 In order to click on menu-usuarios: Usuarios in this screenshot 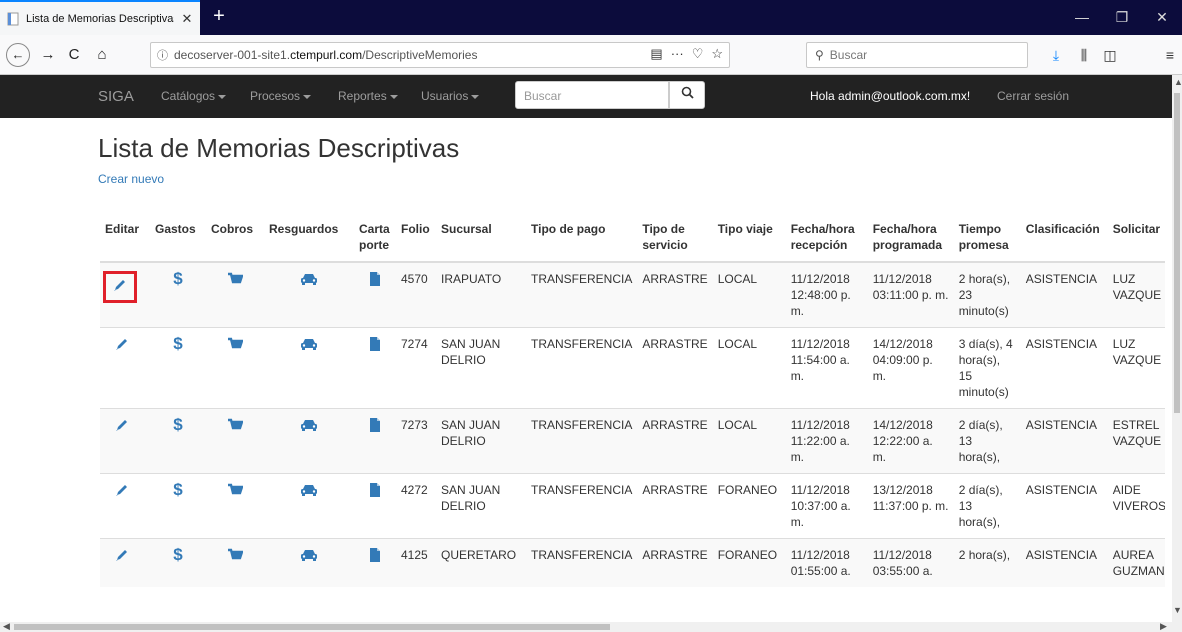, I will do `click(450, 96)`.